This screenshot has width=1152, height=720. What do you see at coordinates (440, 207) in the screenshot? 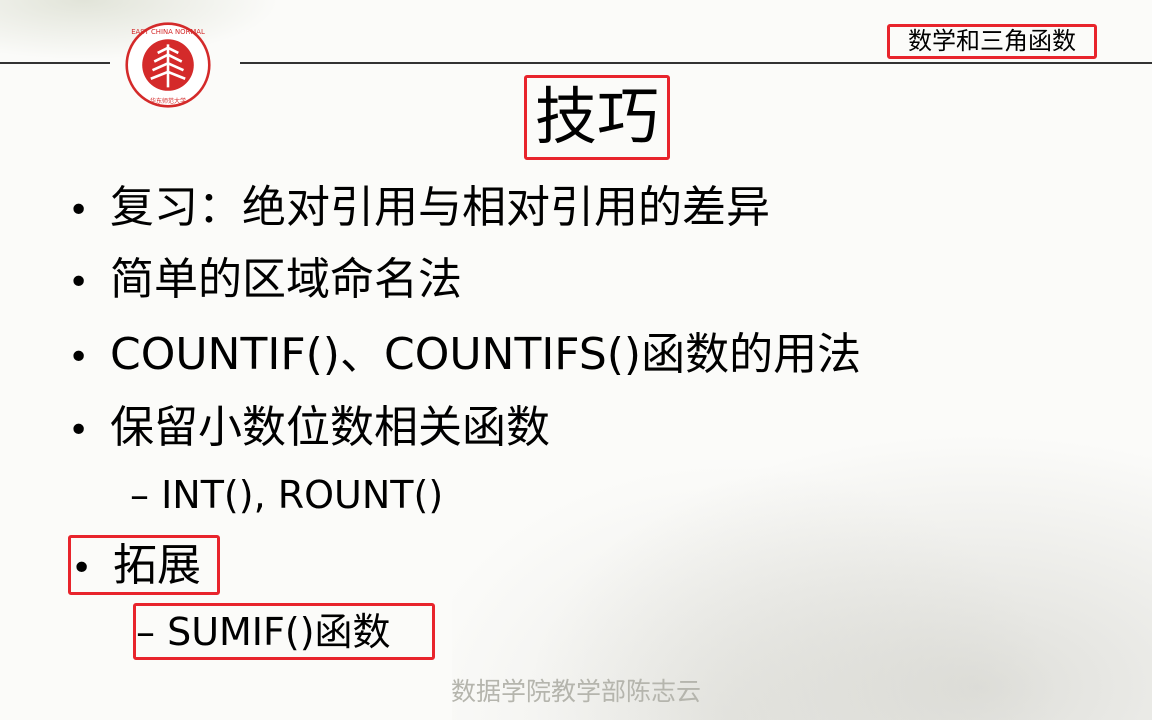
I see `bullet-text: 复习：绝对引用与相对引用的差异` at bounding box center [440, 207].